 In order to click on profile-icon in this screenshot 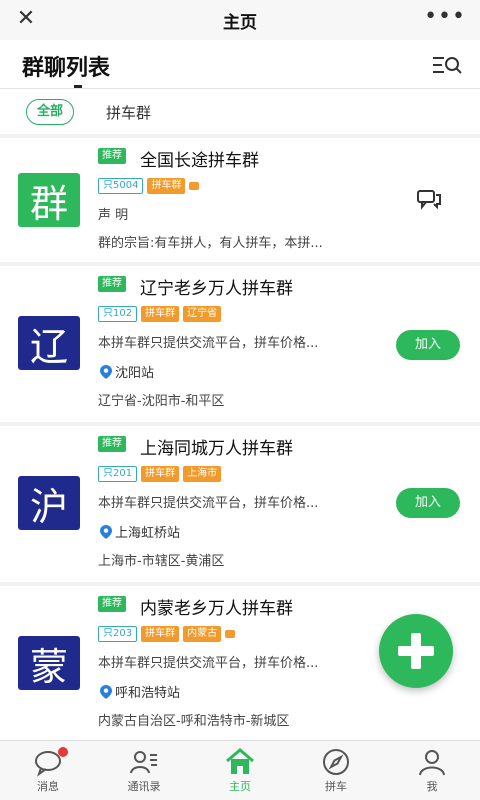, I will do `click(432, 763)`.